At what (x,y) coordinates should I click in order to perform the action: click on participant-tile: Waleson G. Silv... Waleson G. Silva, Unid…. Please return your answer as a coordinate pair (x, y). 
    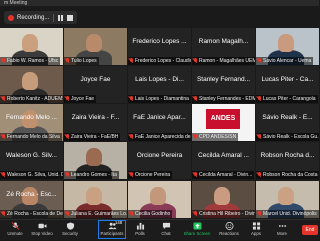
    Looking at the image, I should click on (31, 160).